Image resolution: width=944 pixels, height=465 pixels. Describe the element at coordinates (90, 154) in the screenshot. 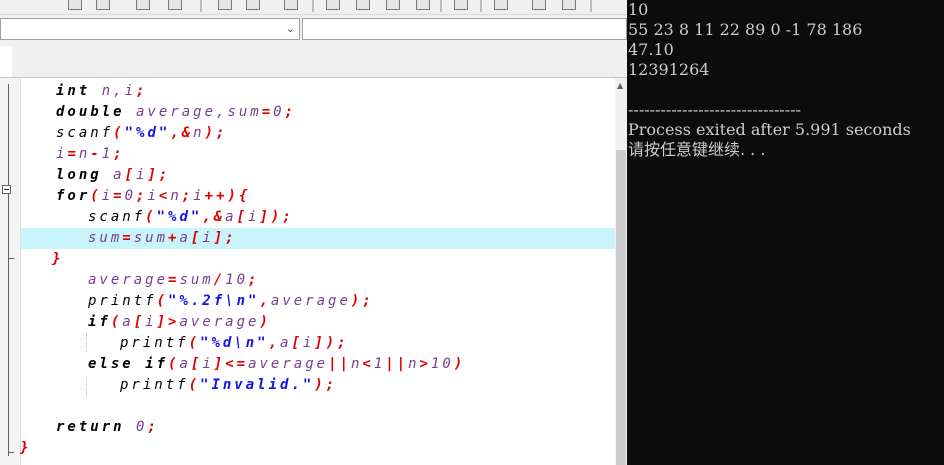

I see `code-line: i=n-1;` at that location.